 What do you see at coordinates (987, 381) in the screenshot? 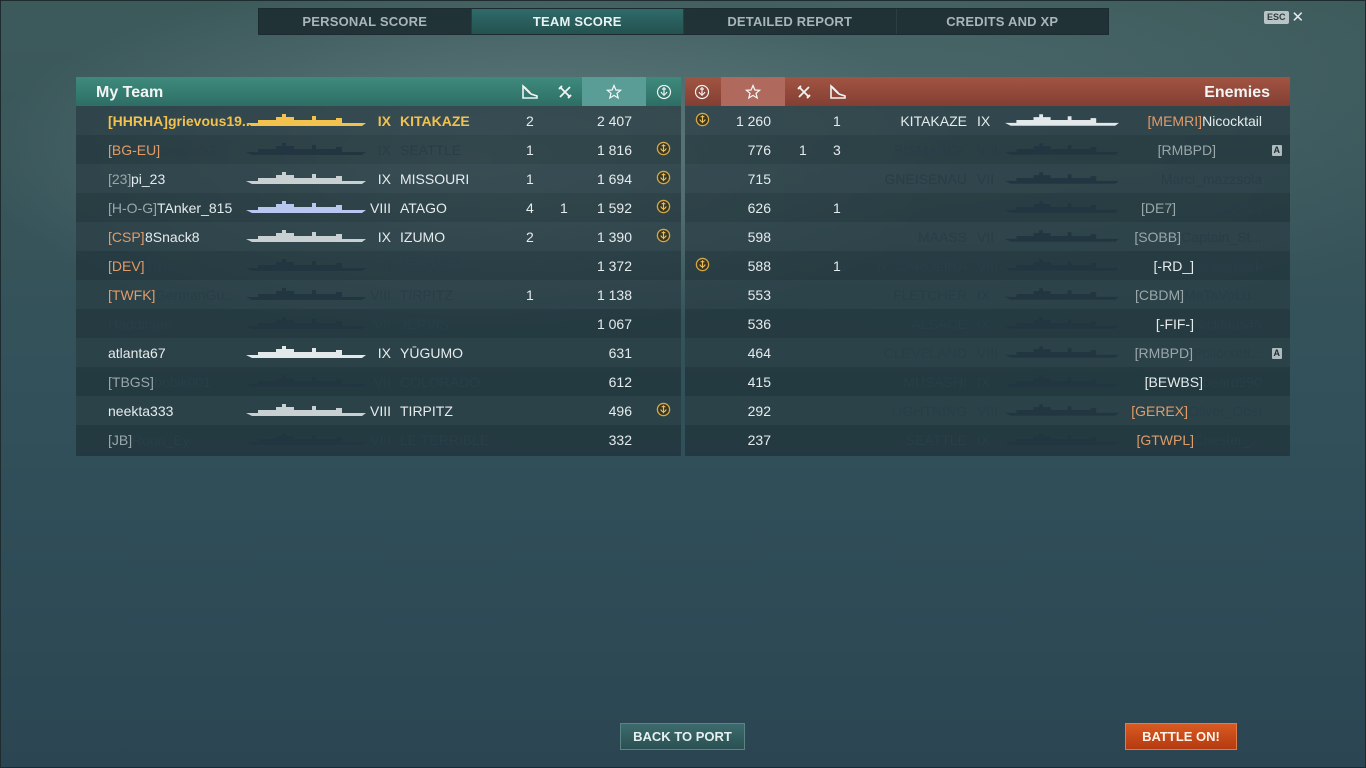
I see `table-row: 415 MUSASHI IX beard990 [BEWBS]` at bounding box center [987, 381].